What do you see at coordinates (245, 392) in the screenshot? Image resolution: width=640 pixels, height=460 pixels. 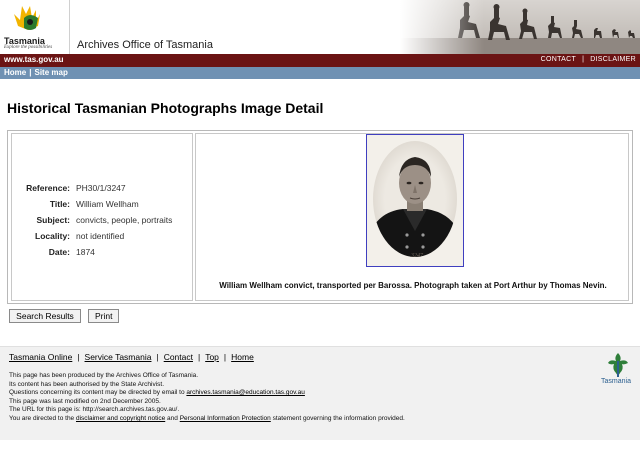 I see `archives-email-link: archives.tasmania@education.tas.gov.au` at bounding box center [245, 392].